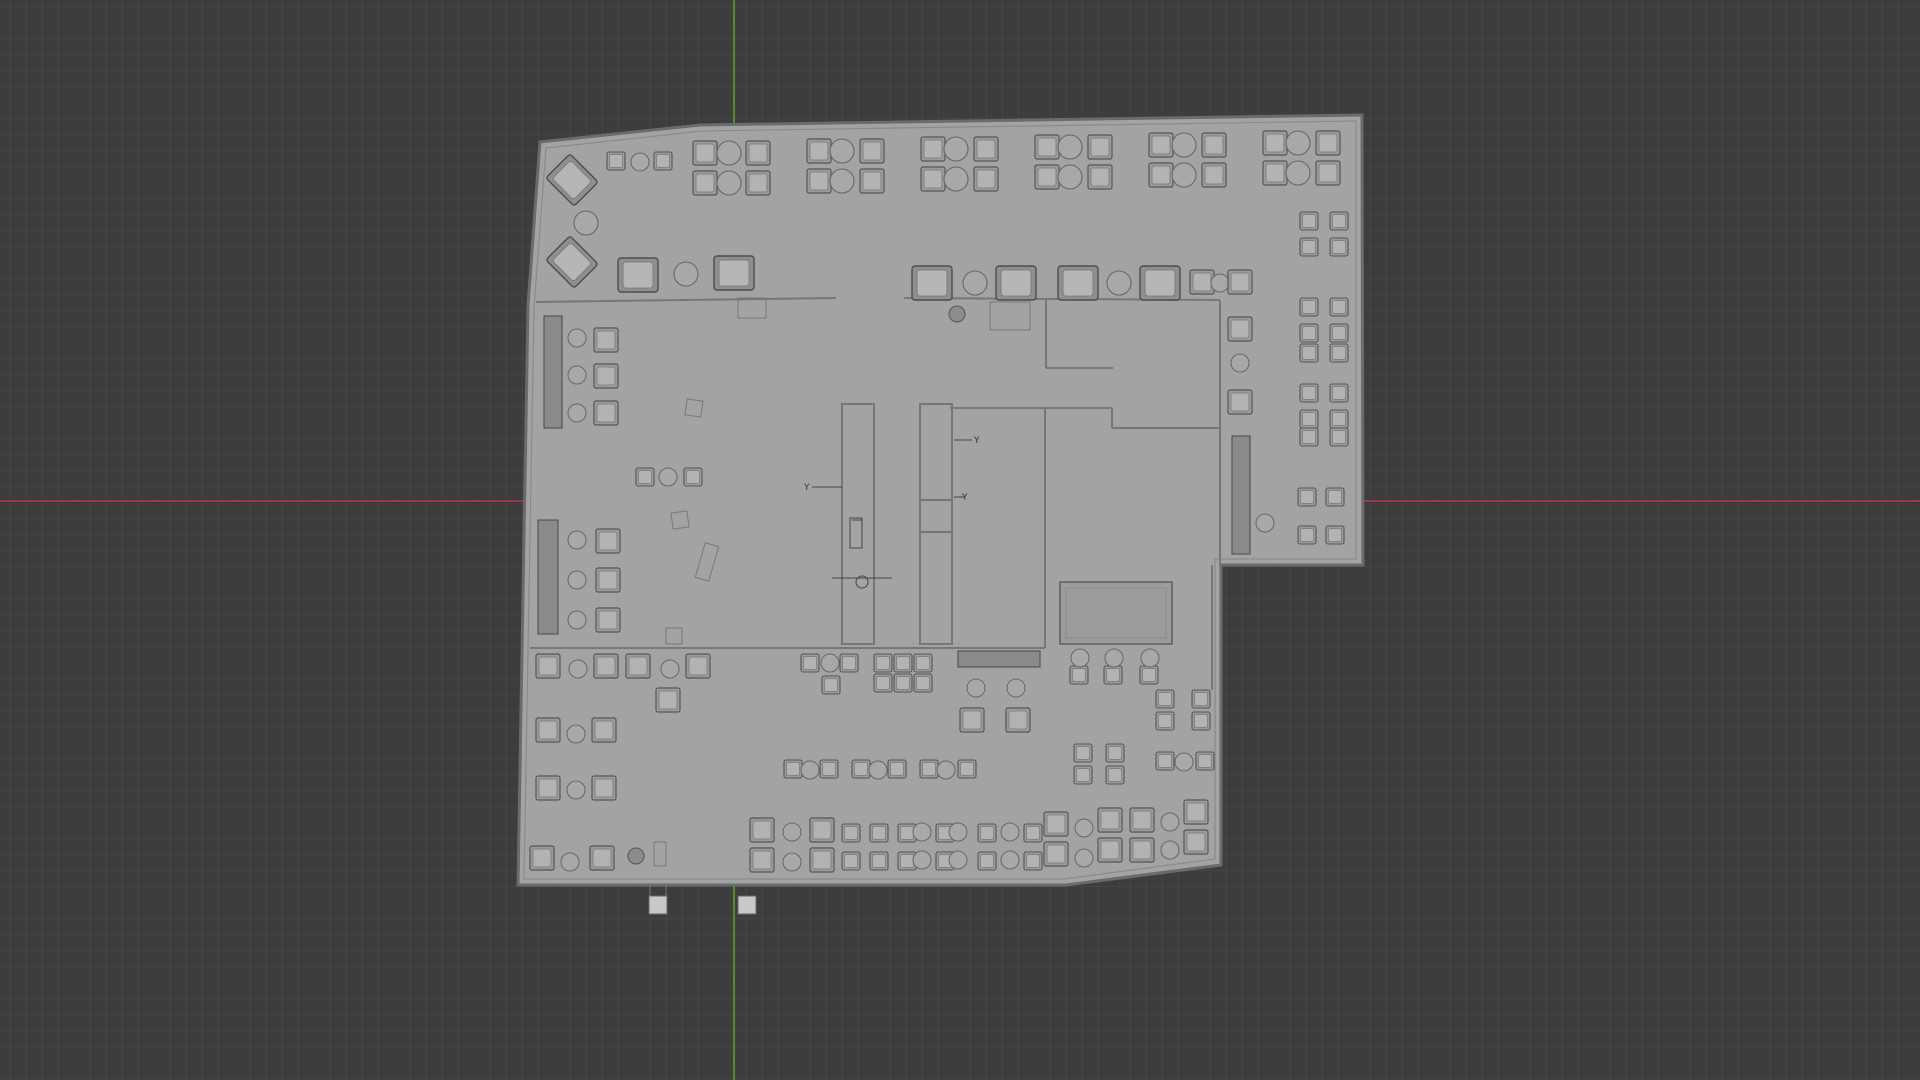 The height and width of the screenshot is (1080, 1920). What do you see at coordinates (747, 905) in the screenshot?
I see `entrance-post-right` at bounding box center [747, 905].